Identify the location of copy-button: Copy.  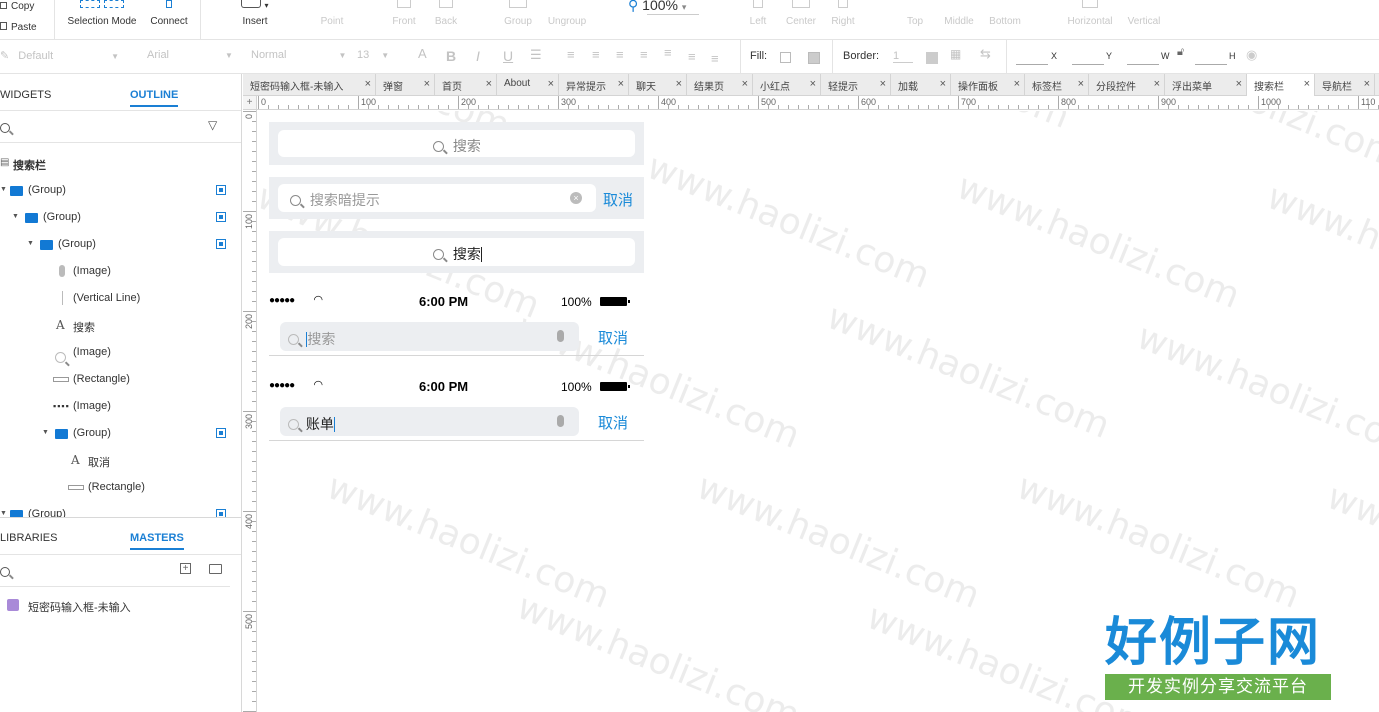
(17, 6).